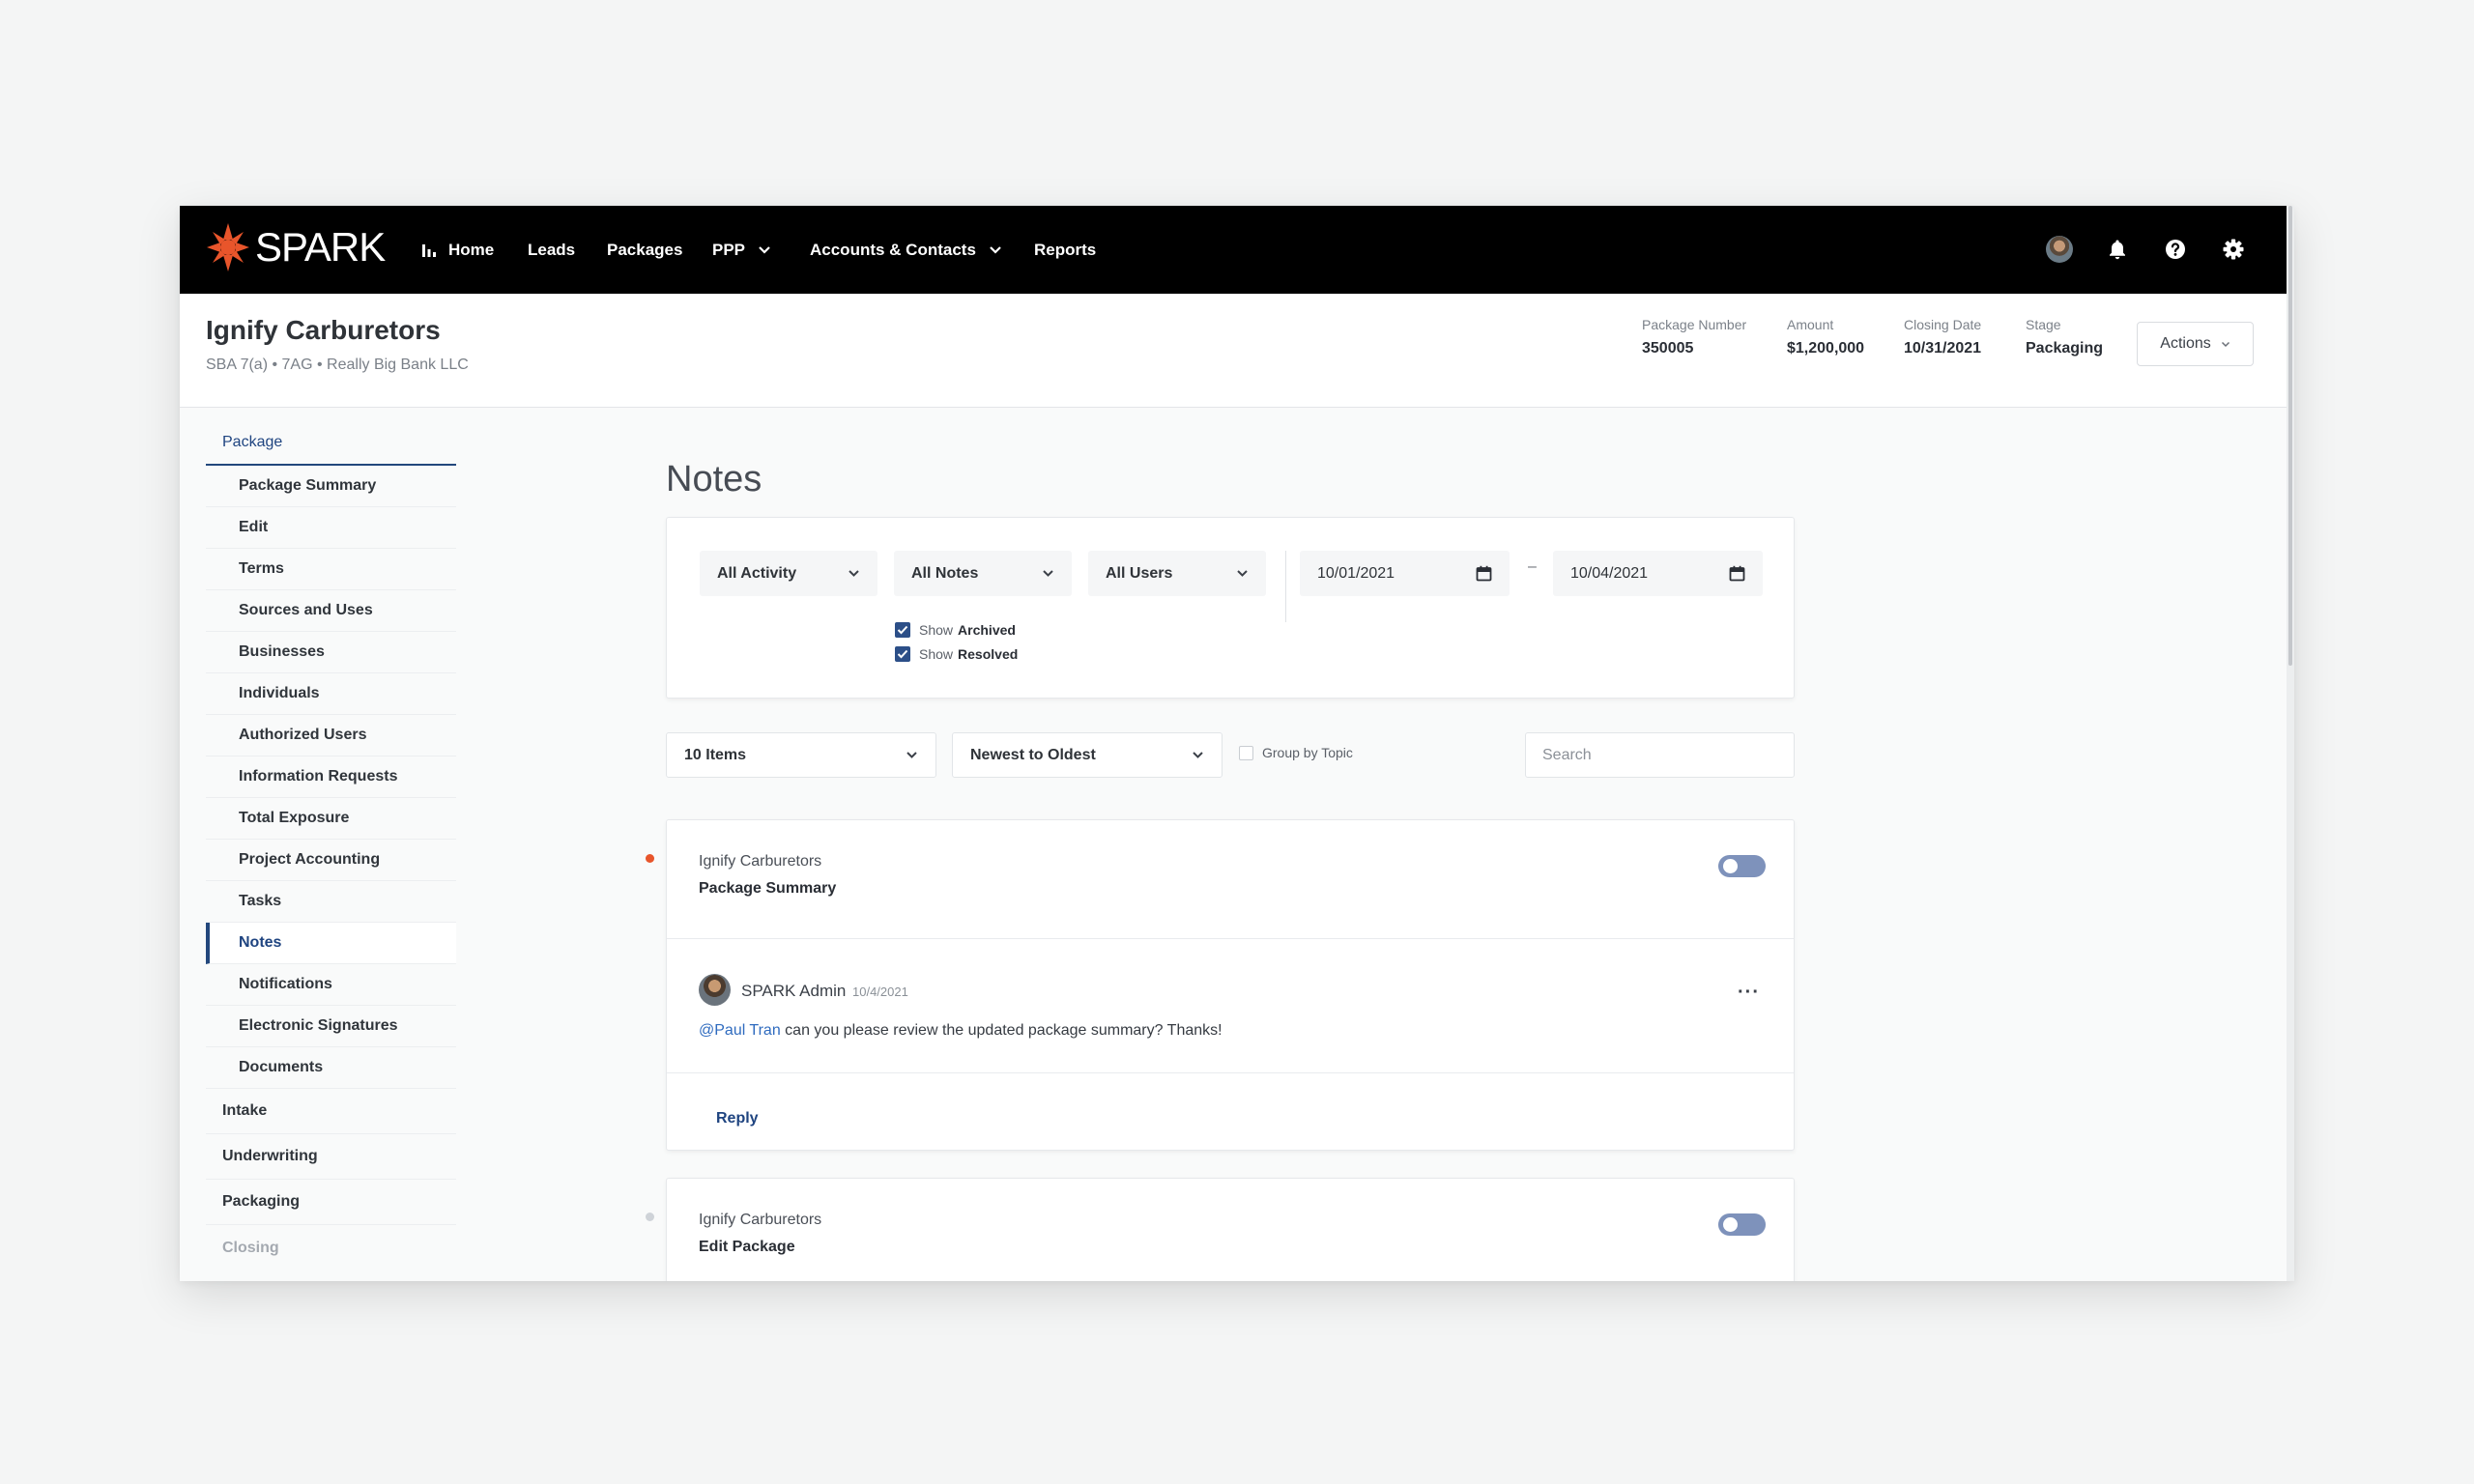  Describe the element at coordinates (331, 944) in the screenshot. I see `sidebar-item-notes: Notes` at that location.